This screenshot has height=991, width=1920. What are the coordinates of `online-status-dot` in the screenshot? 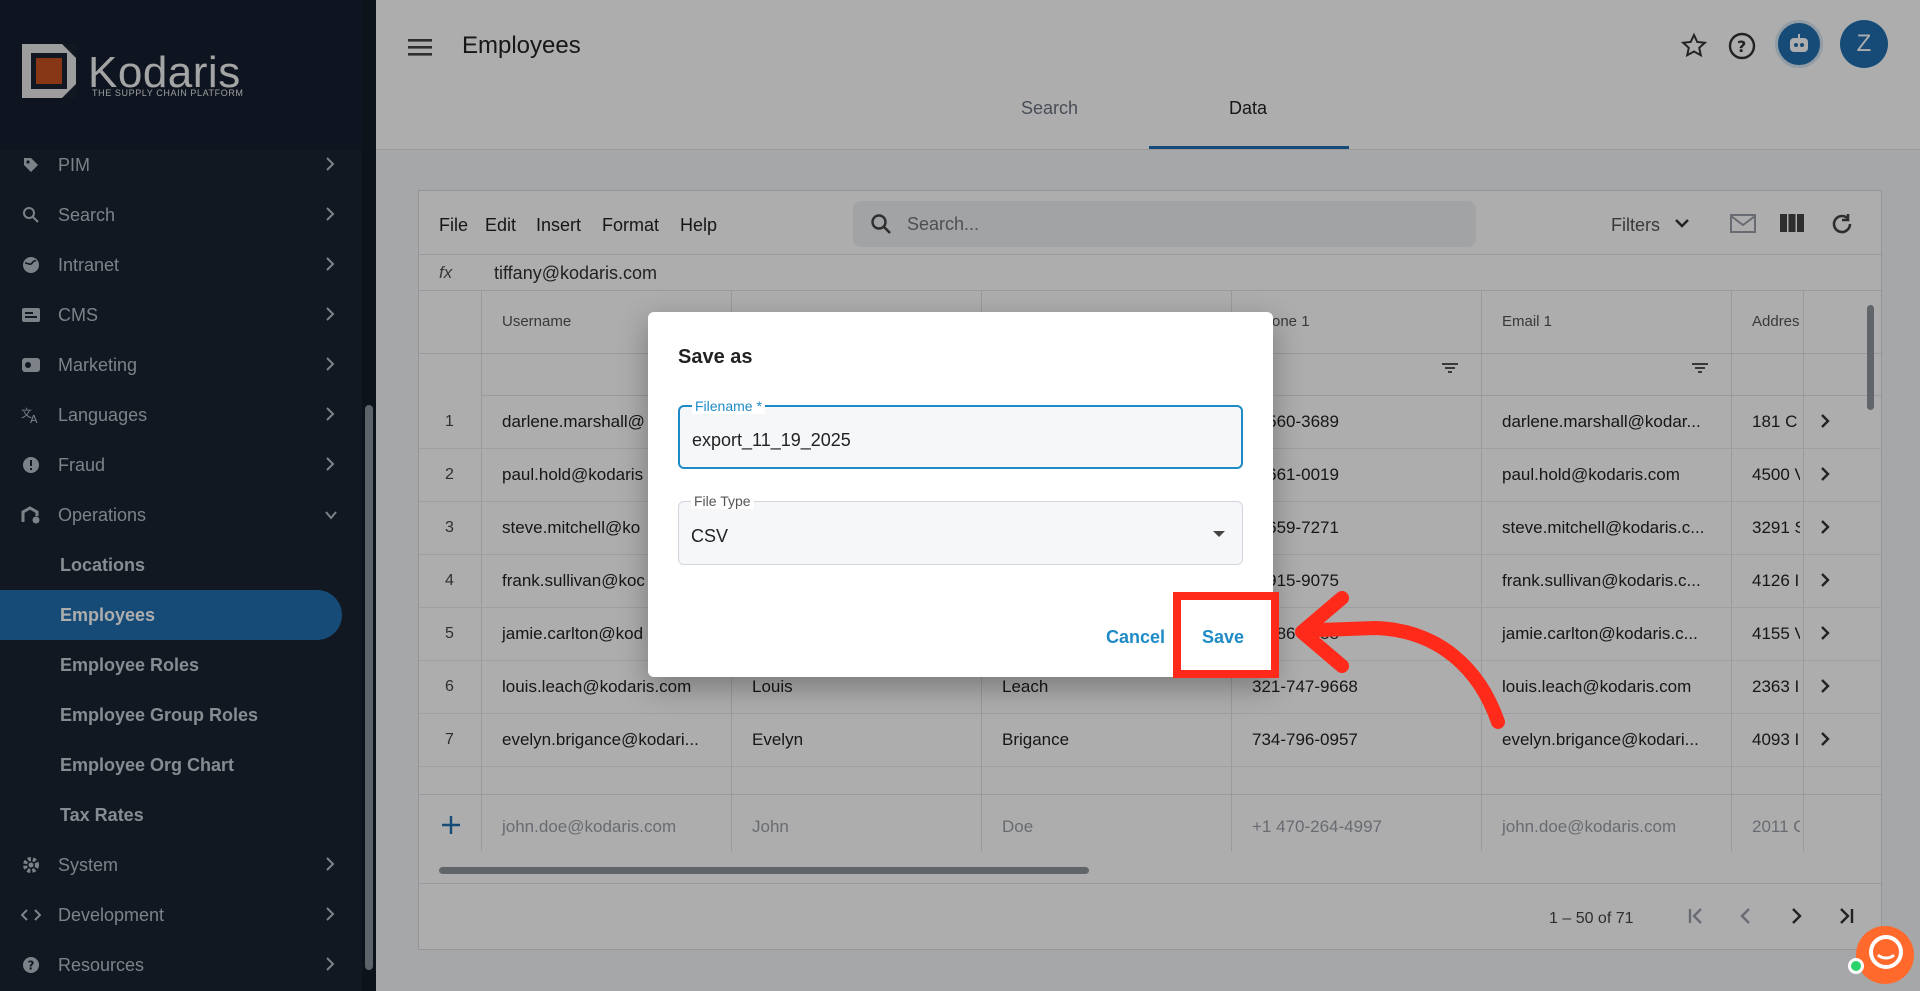 It's located at (1856, 966).